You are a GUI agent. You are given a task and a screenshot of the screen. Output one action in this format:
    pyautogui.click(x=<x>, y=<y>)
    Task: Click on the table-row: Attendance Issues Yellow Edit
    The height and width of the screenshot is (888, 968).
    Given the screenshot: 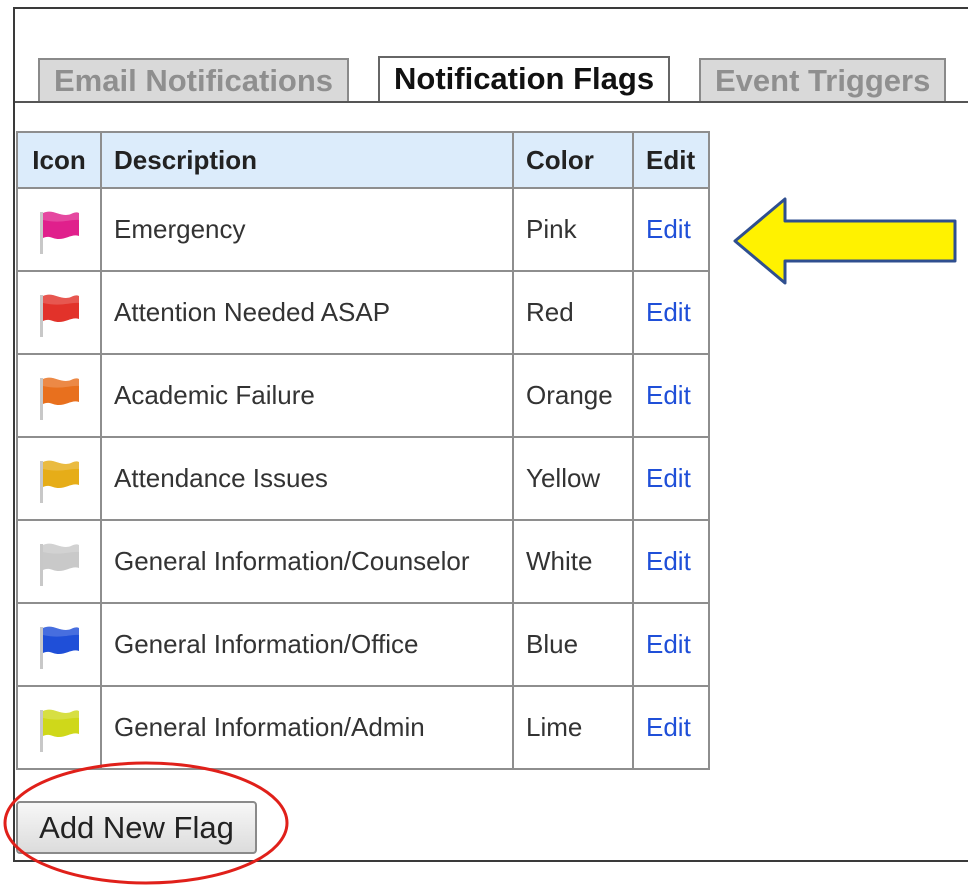 What is the action you would take?
    pyautogui.click(x=363, y=478)
    